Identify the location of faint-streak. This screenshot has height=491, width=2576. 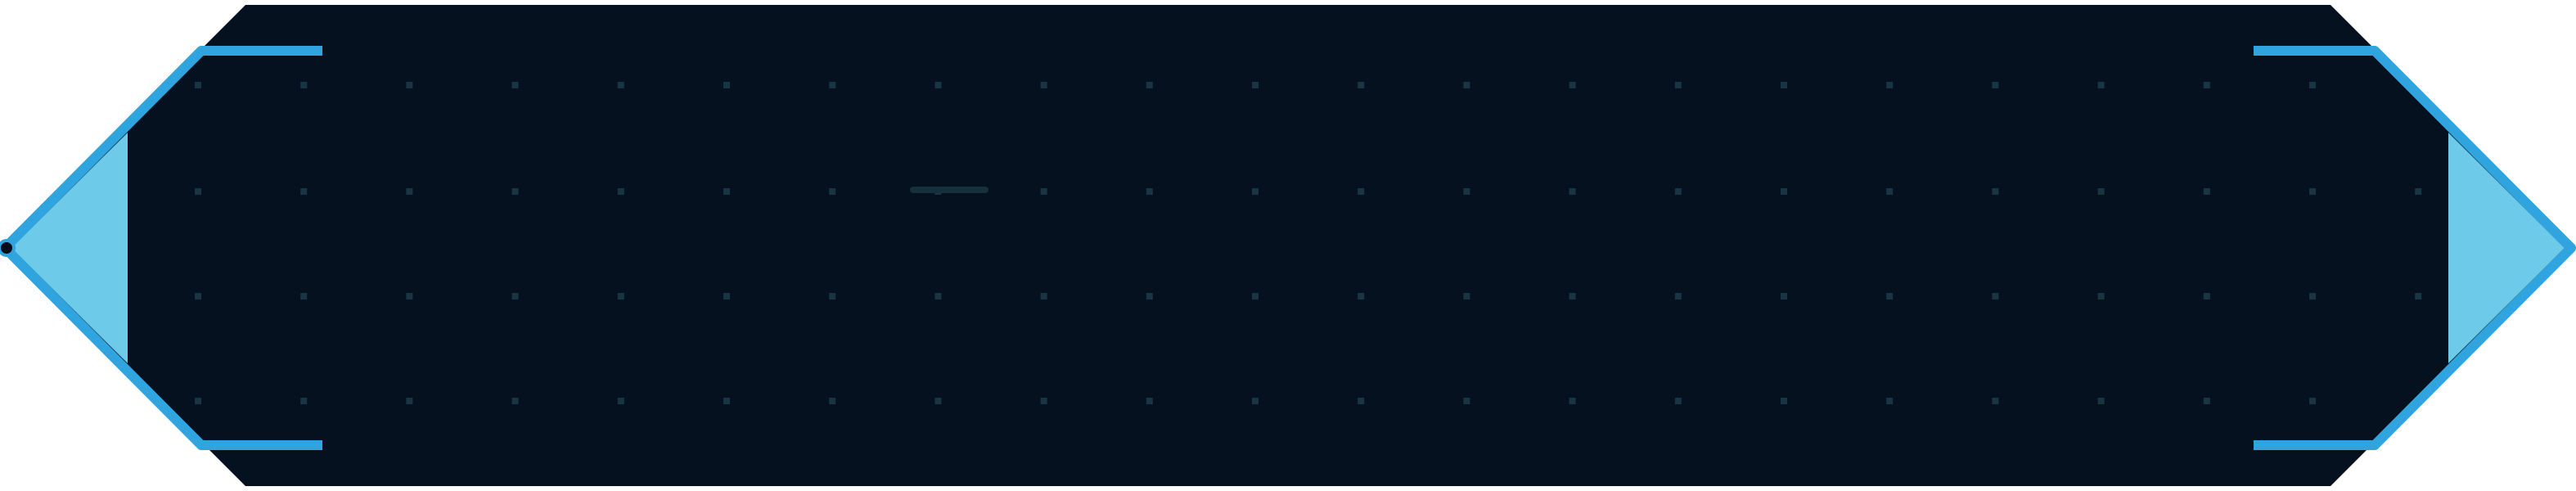
(949, 190).